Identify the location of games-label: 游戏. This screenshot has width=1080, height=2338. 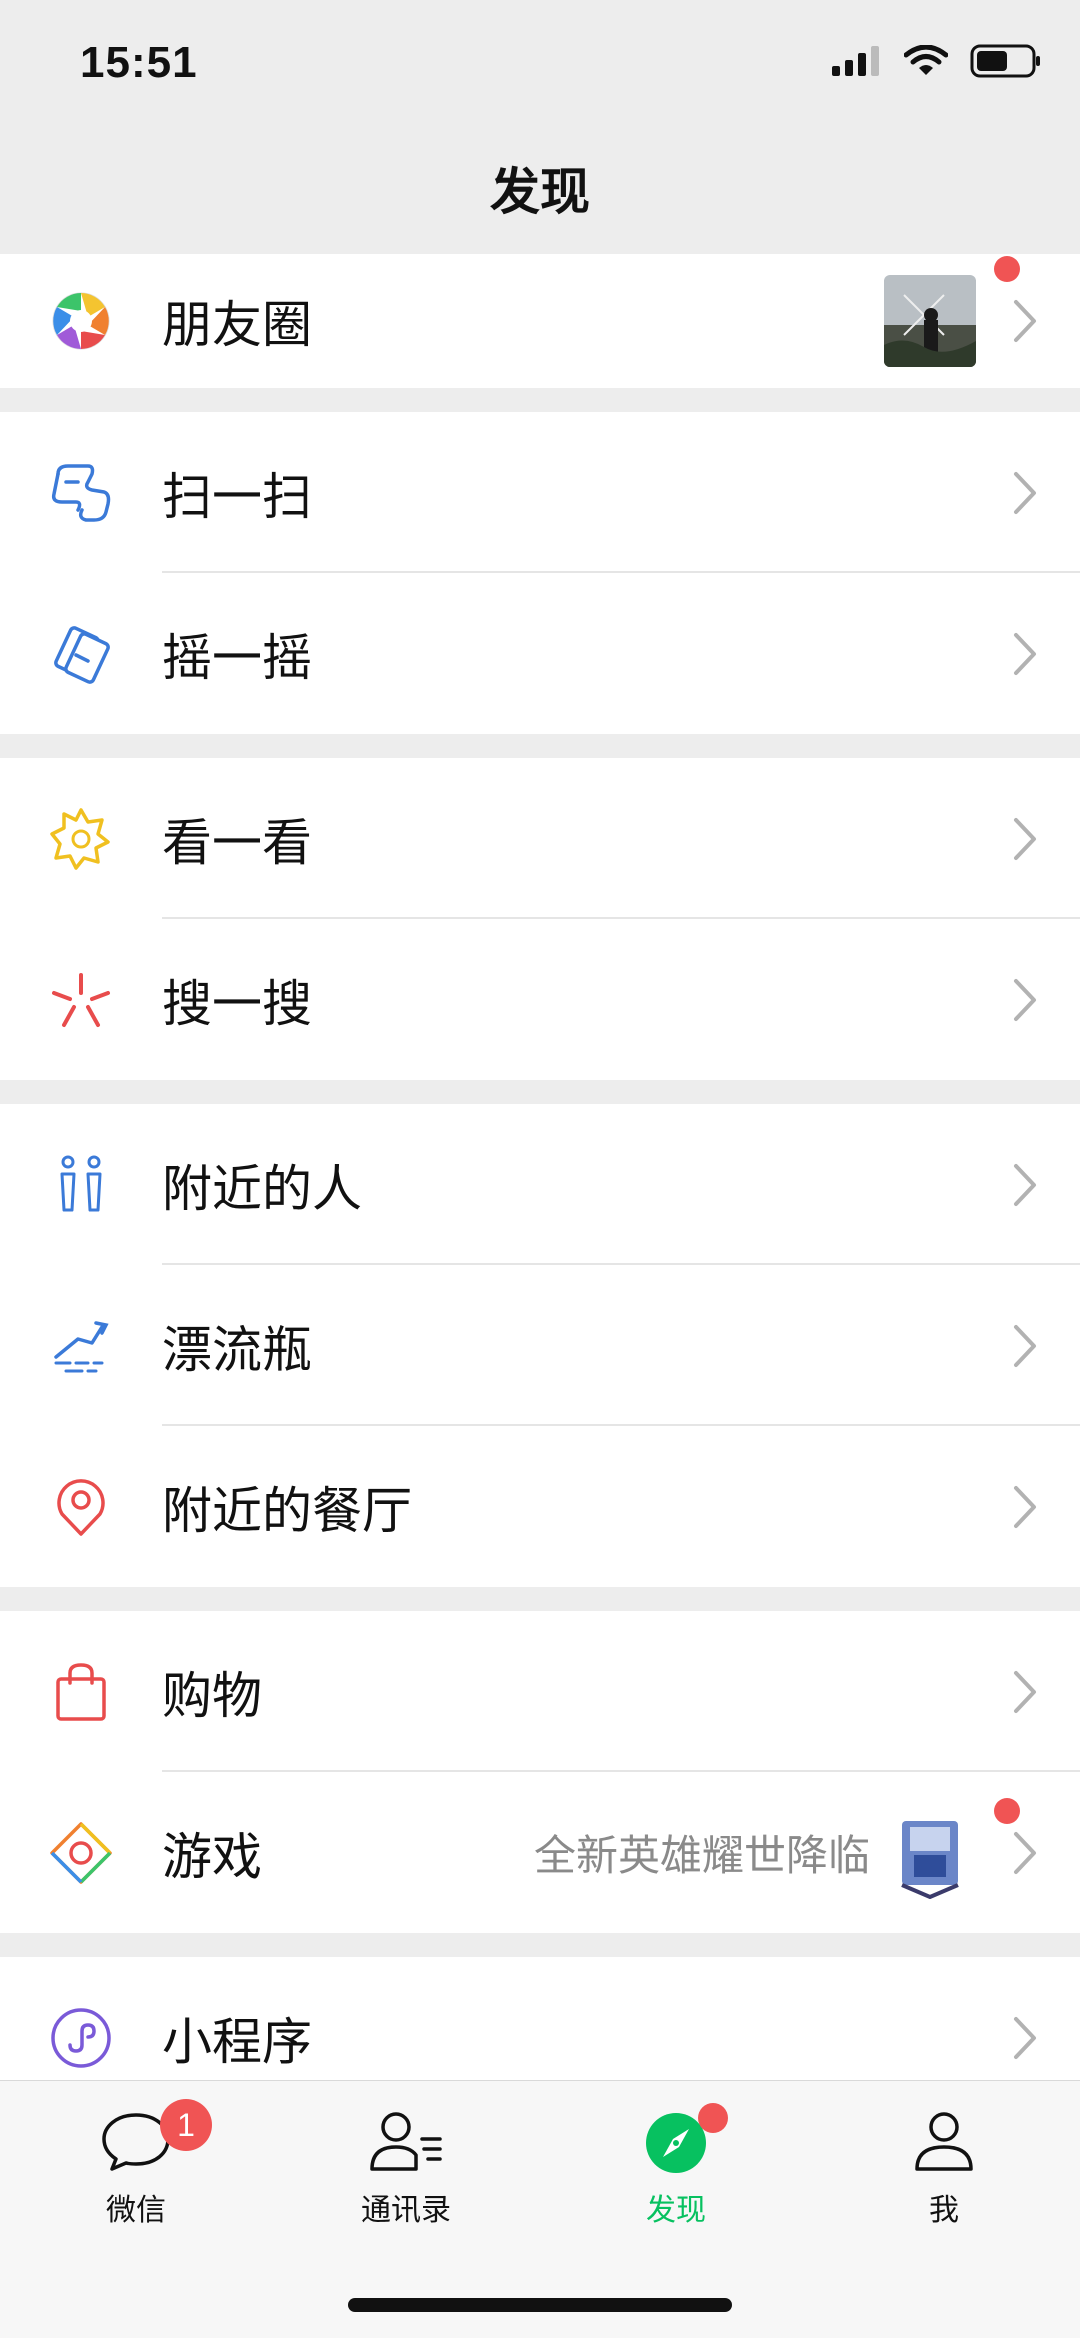
(212, 1856).